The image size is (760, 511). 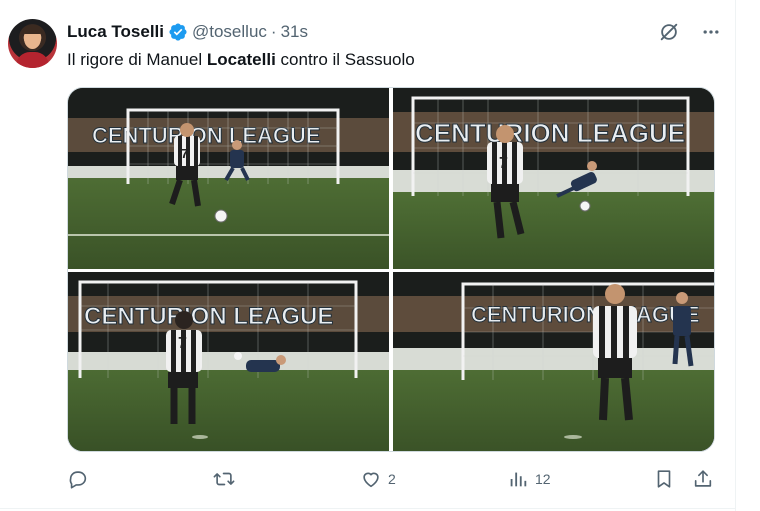 I want to click on tweet-photo-4: CENTURION LEAGUE, so click(x=553, y=361).